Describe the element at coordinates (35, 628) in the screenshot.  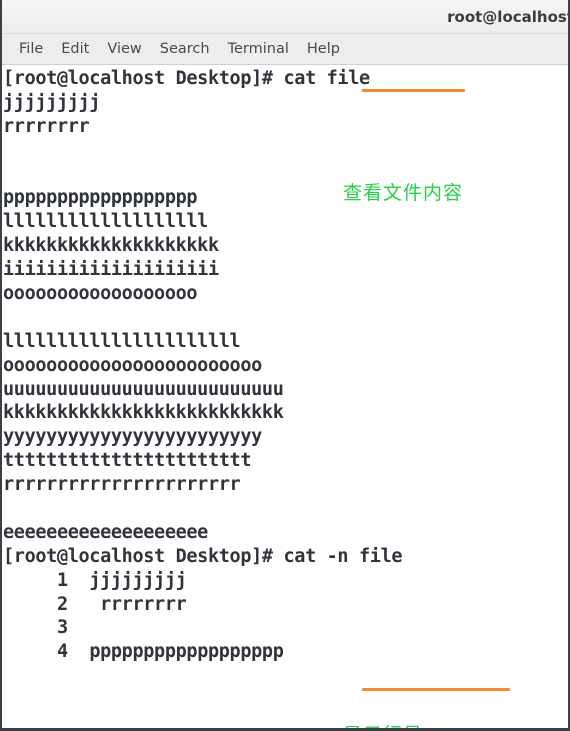
I see `terminal-line: 3` at that location.